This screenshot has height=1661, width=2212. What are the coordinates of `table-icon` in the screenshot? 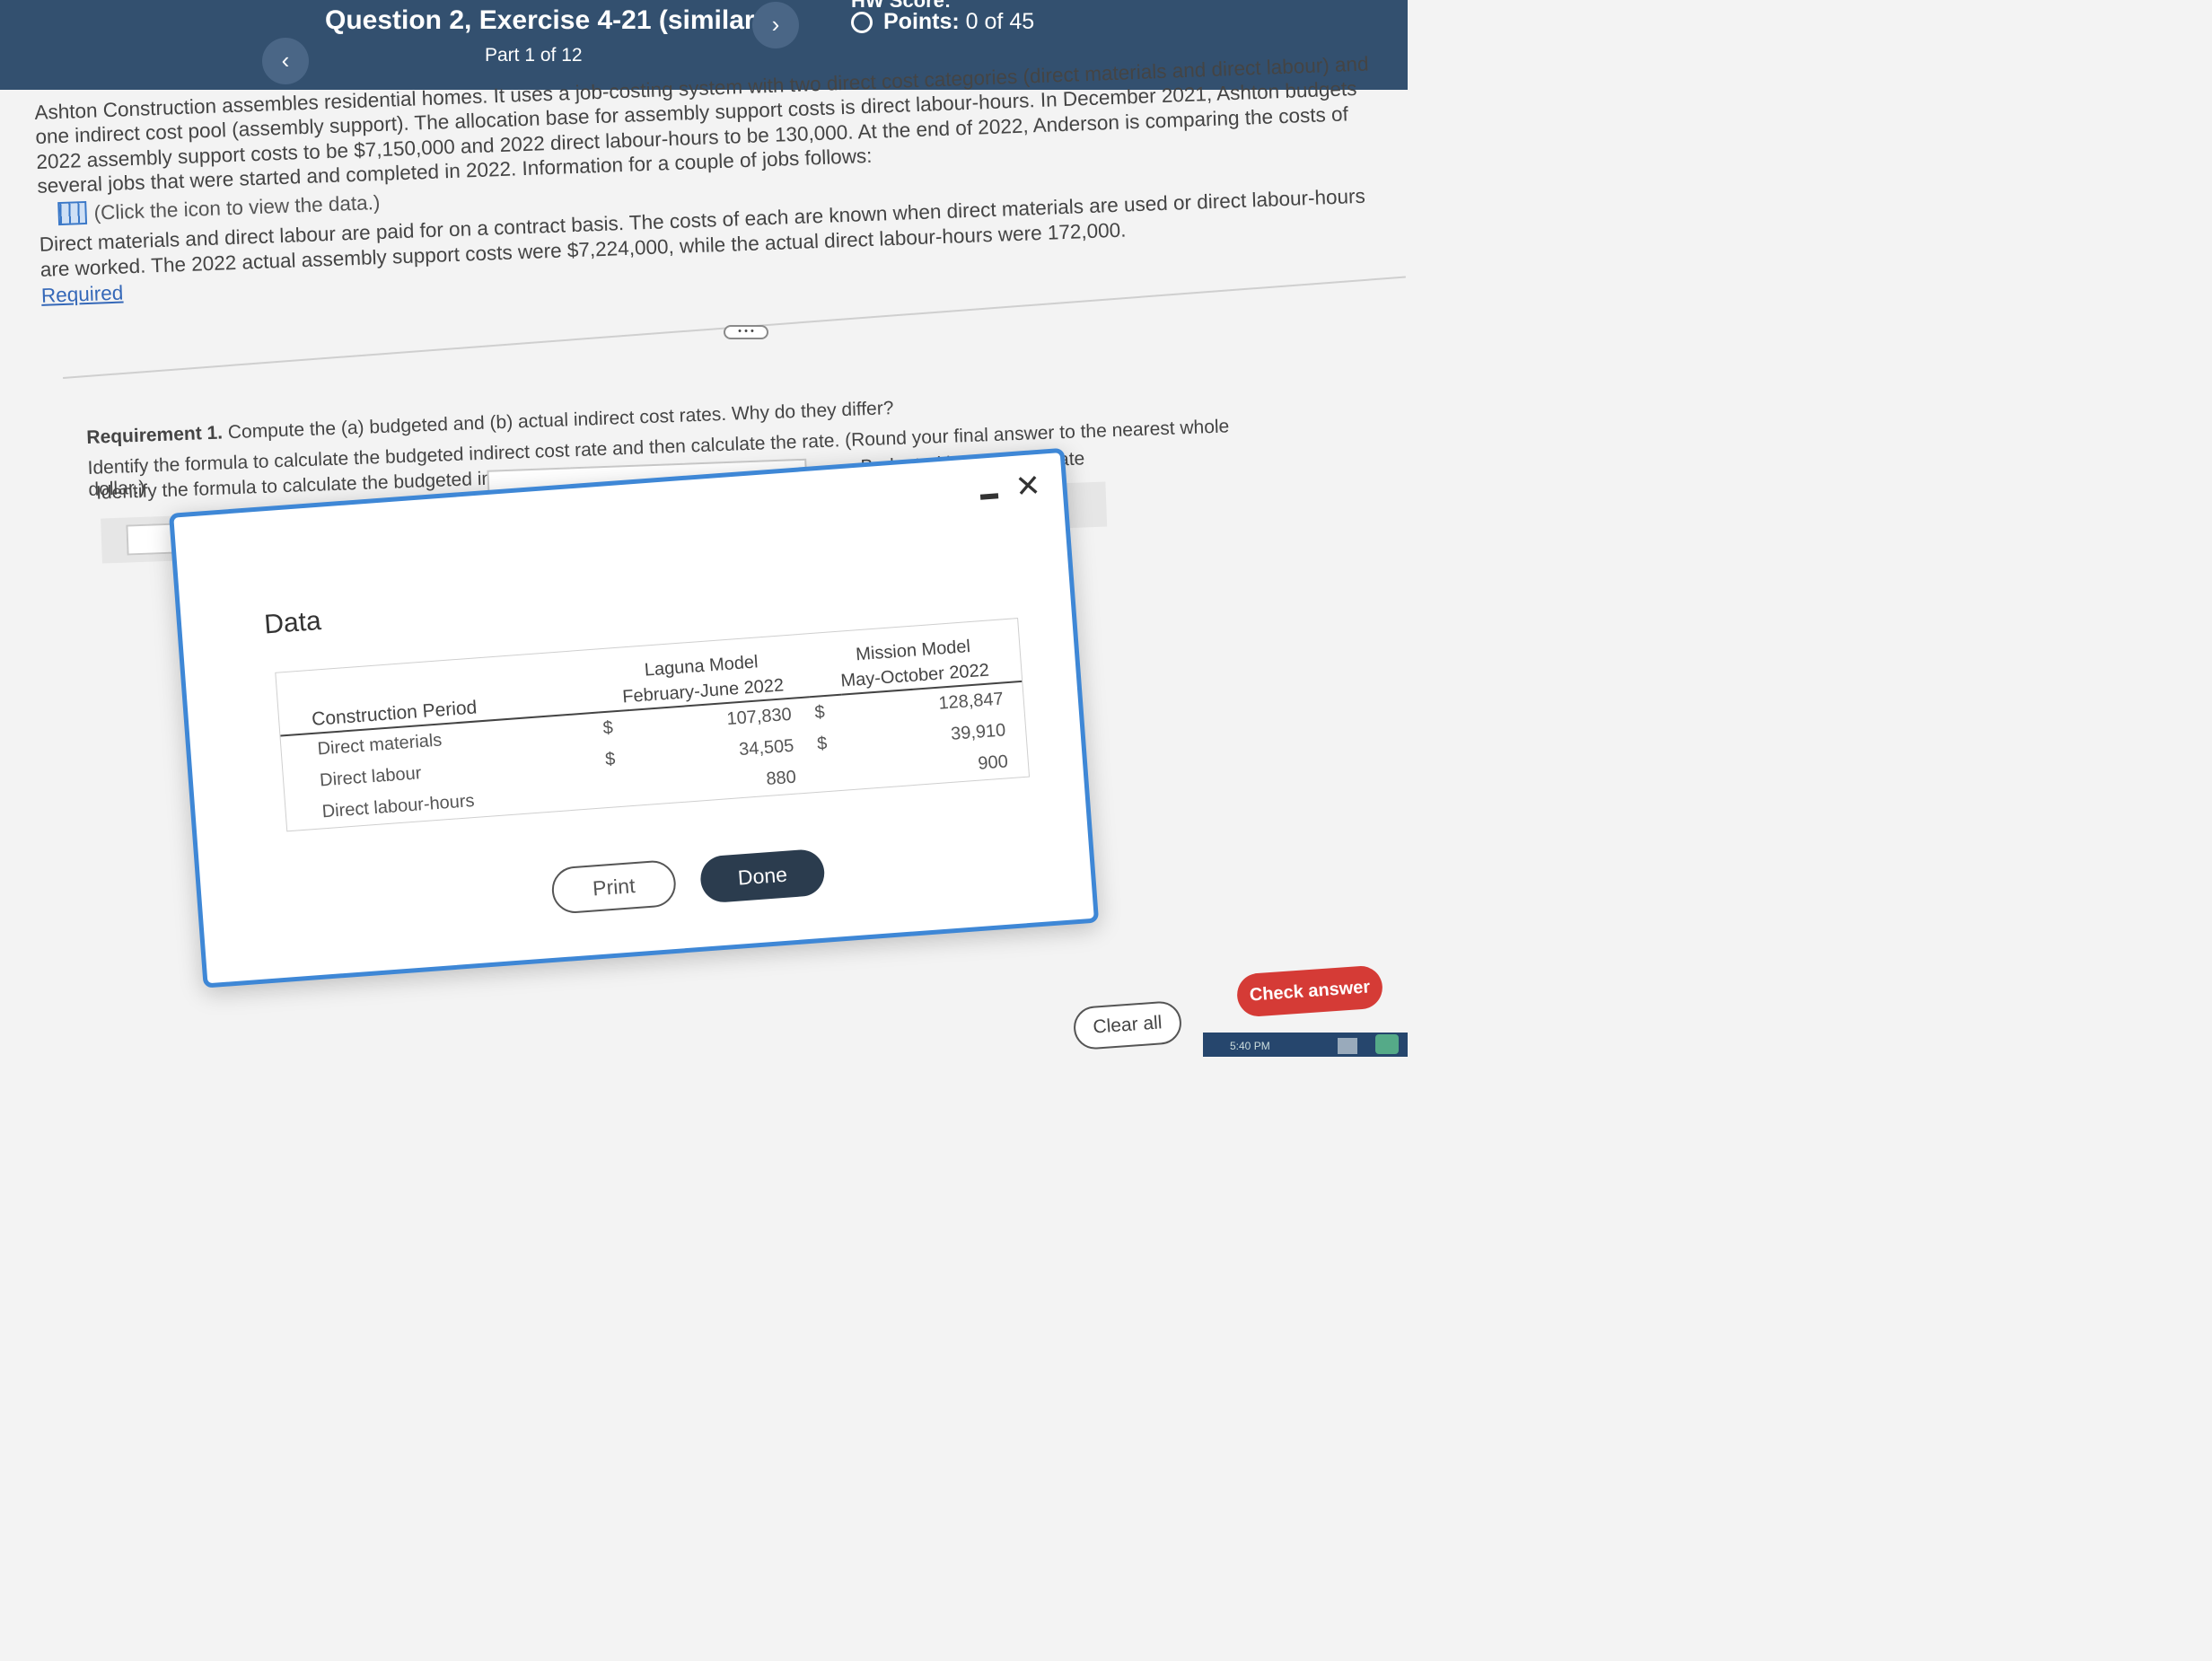 It's located at (72, 214).